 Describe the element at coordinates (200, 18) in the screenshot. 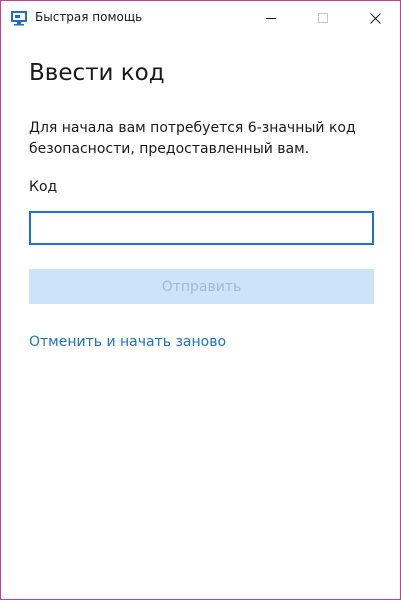

I see `title-bar: Быстрая помощь` at that location.